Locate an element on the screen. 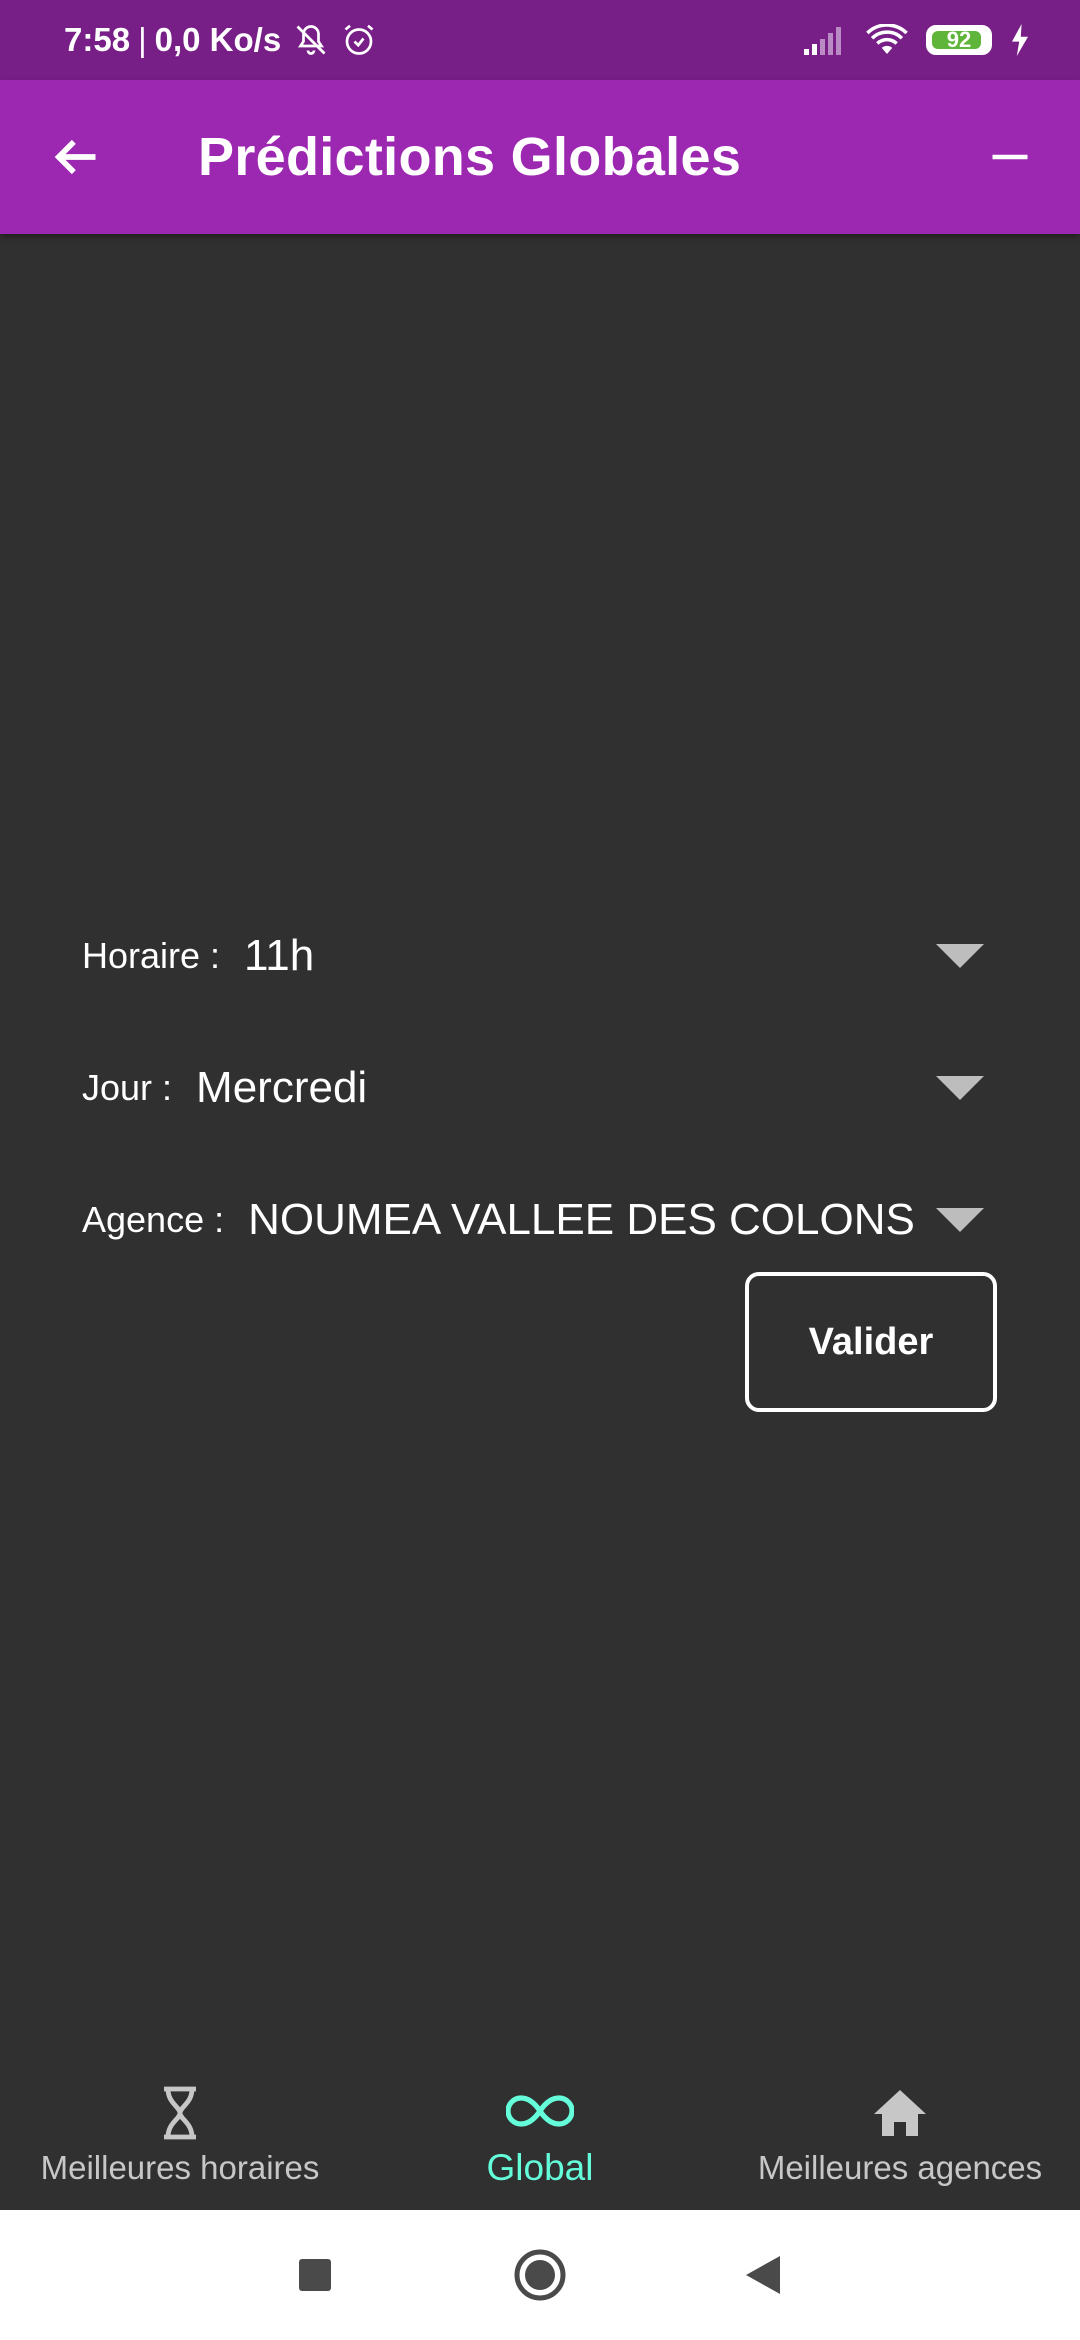 This screenshot has height=2340, width=1080. alarm-icon is located at coordinates (359, 39).